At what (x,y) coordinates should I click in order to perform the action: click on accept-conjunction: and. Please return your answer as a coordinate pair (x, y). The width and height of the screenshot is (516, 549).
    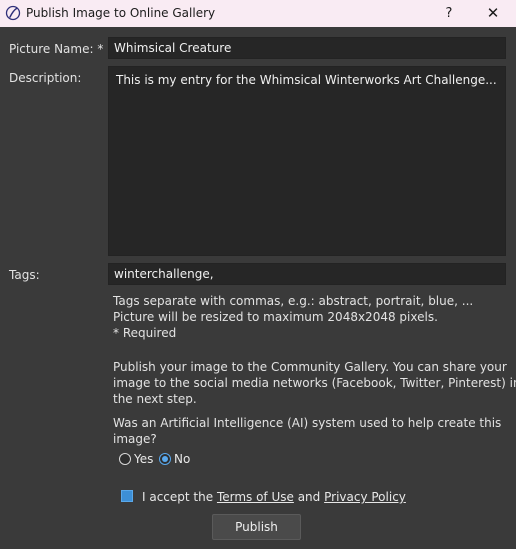
    Looking at the image, I should click on (309, 497).